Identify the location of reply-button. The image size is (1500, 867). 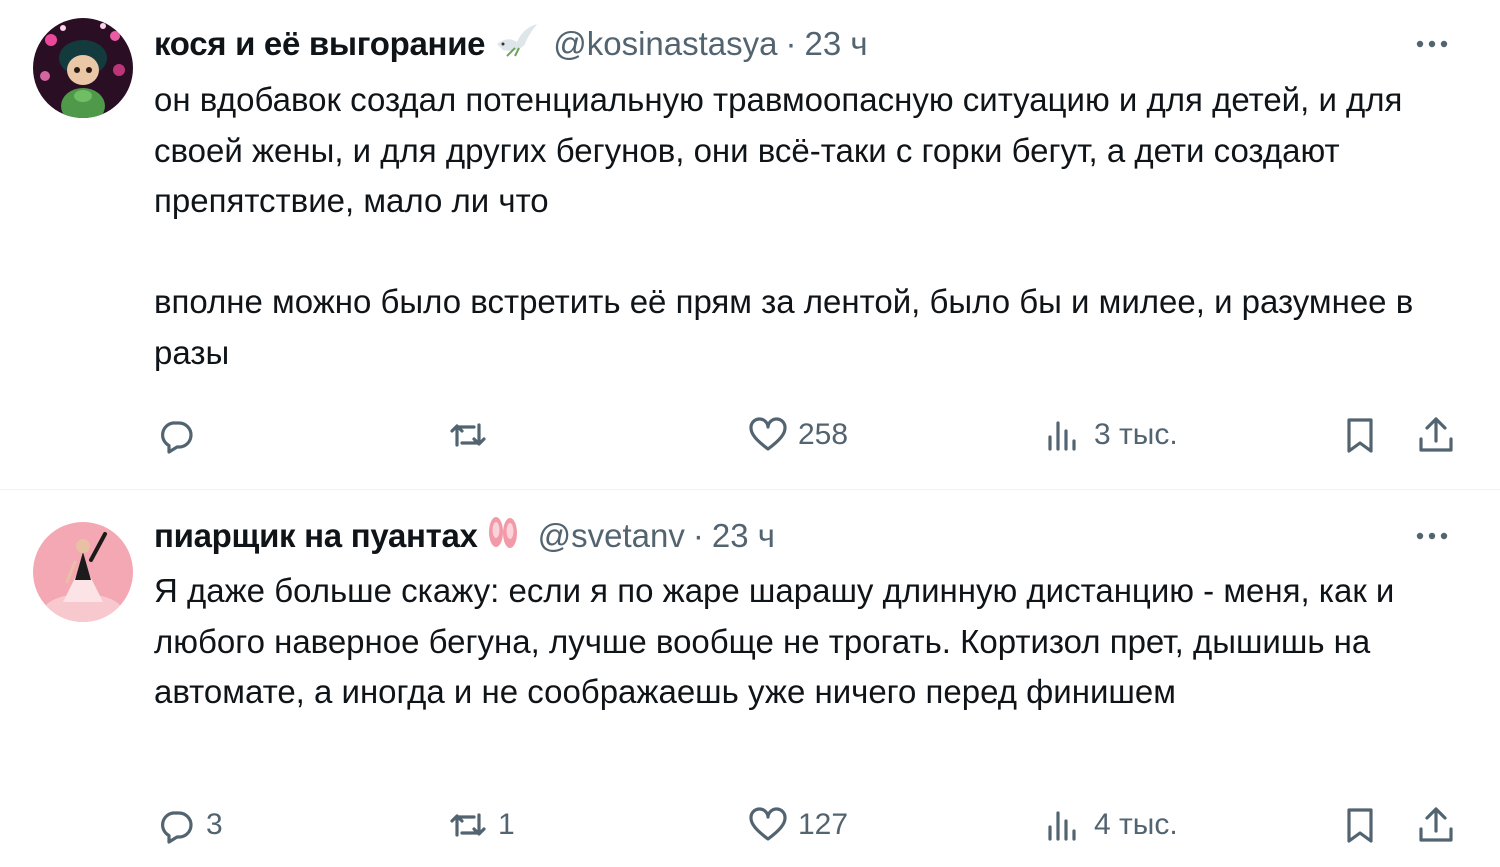
(181, 435).